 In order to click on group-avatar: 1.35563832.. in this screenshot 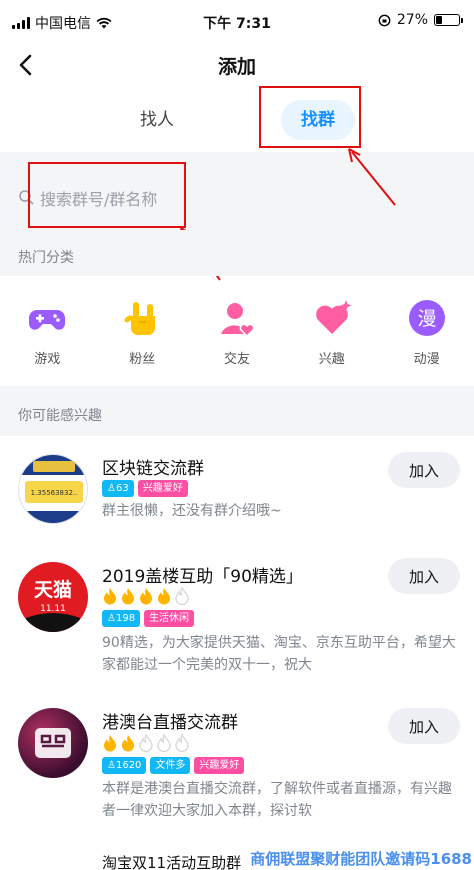, I will do `click(53, 489)`.